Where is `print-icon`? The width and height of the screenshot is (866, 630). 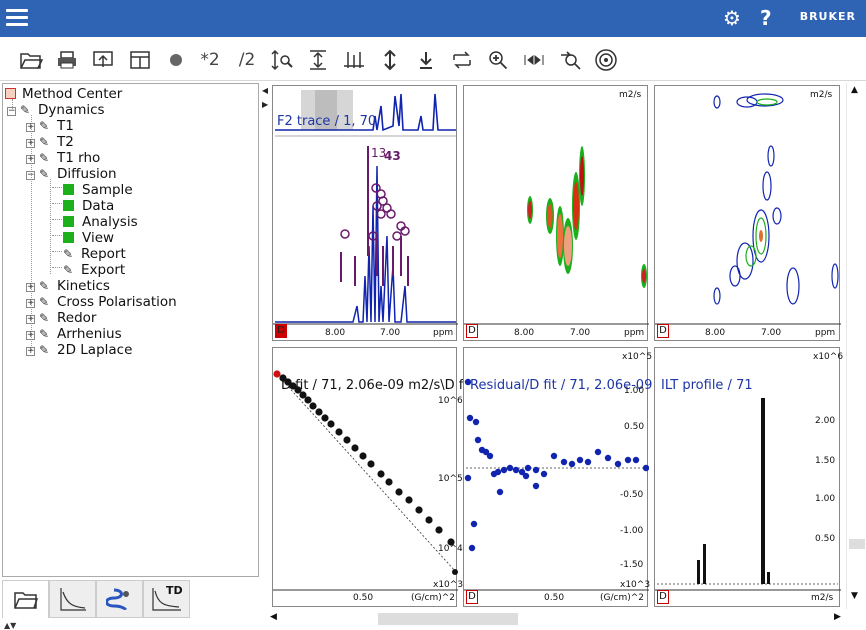
print-icon is located at coordinates (67, 60).